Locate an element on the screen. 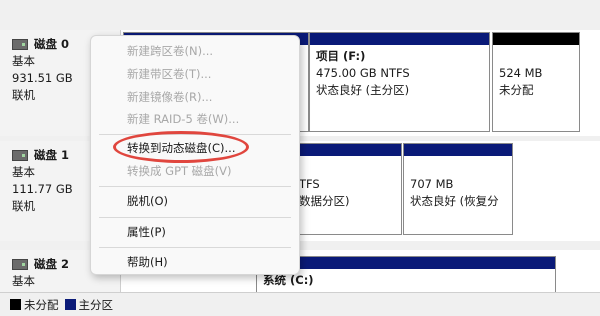 The height and width of the screenshot is (316, 600). partition-title: 项目 (F:) is located at coordinates (341, 56).